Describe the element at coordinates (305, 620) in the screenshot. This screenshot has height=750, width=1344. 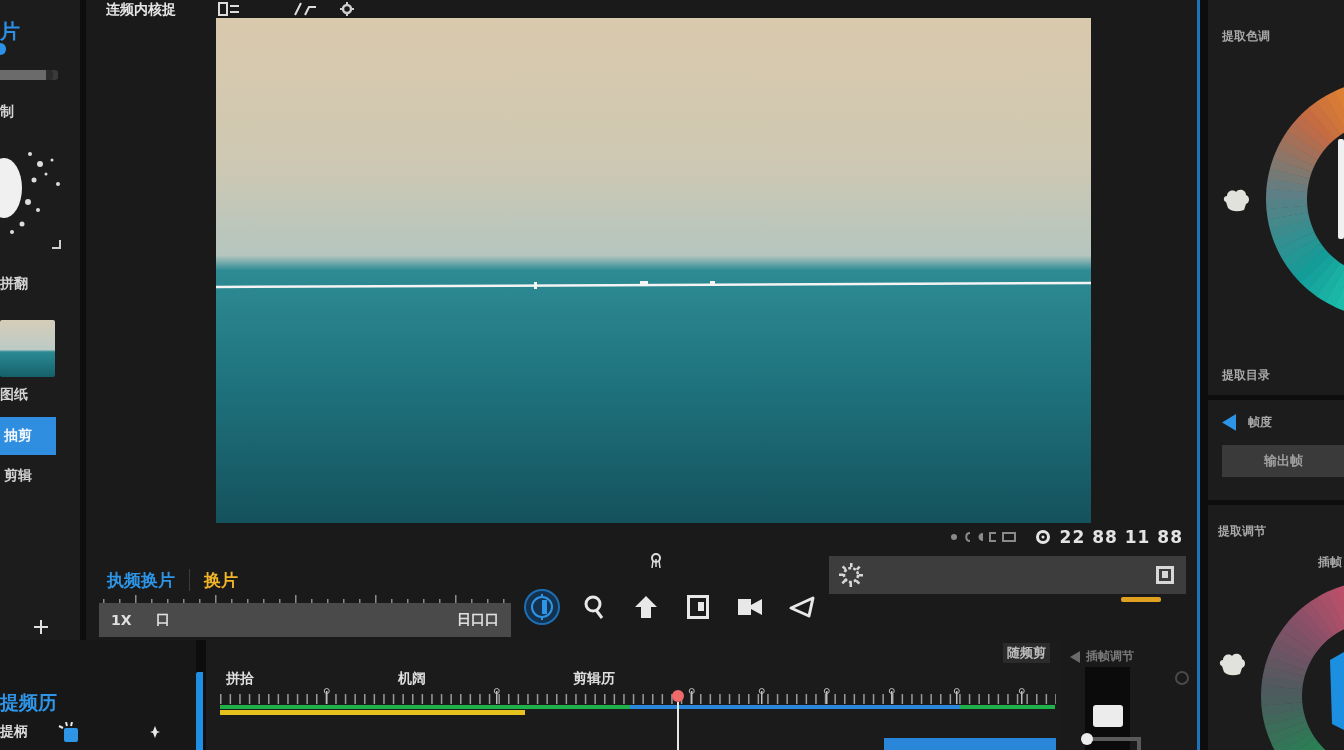
I see `scrub-track: 1X 口 日口口` at that location.